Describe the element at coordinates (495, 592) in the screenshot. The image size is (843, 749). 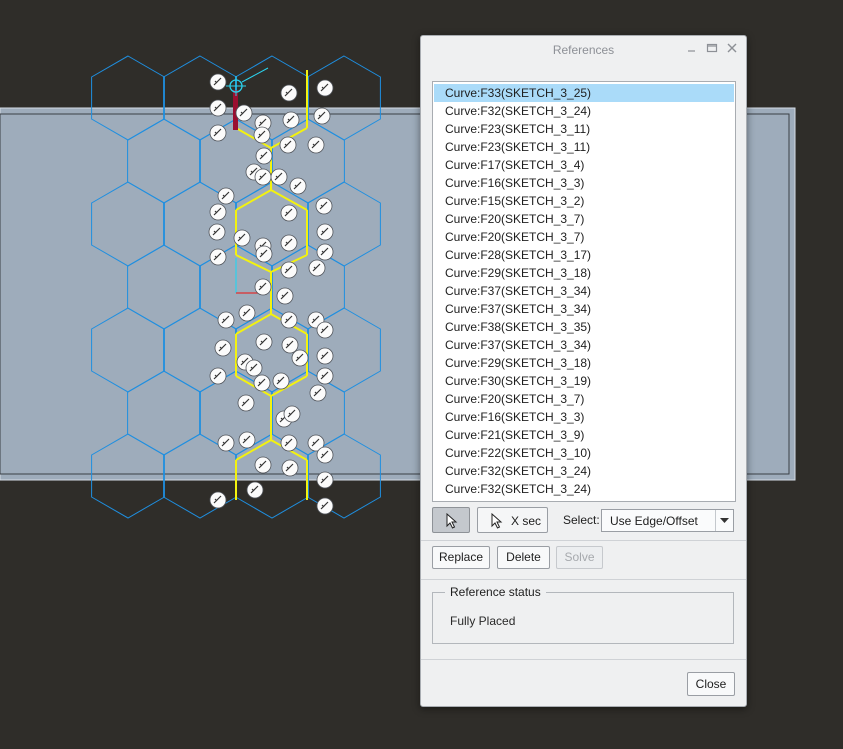
I see `reference-status-heading: Reference status` at that location.